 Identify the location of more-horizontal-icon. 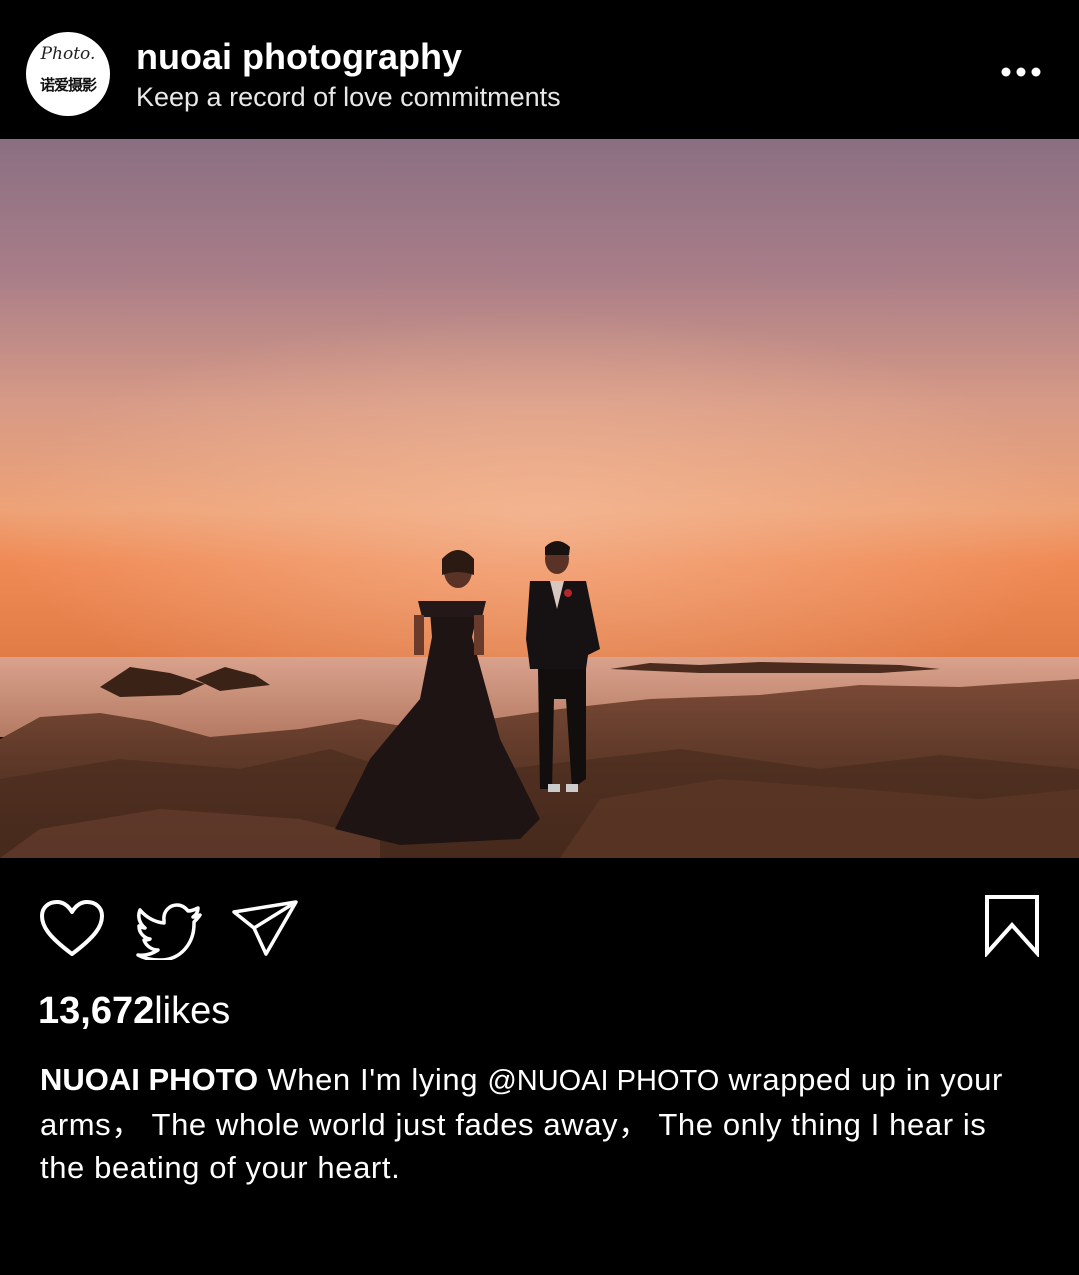
(1021, 72).